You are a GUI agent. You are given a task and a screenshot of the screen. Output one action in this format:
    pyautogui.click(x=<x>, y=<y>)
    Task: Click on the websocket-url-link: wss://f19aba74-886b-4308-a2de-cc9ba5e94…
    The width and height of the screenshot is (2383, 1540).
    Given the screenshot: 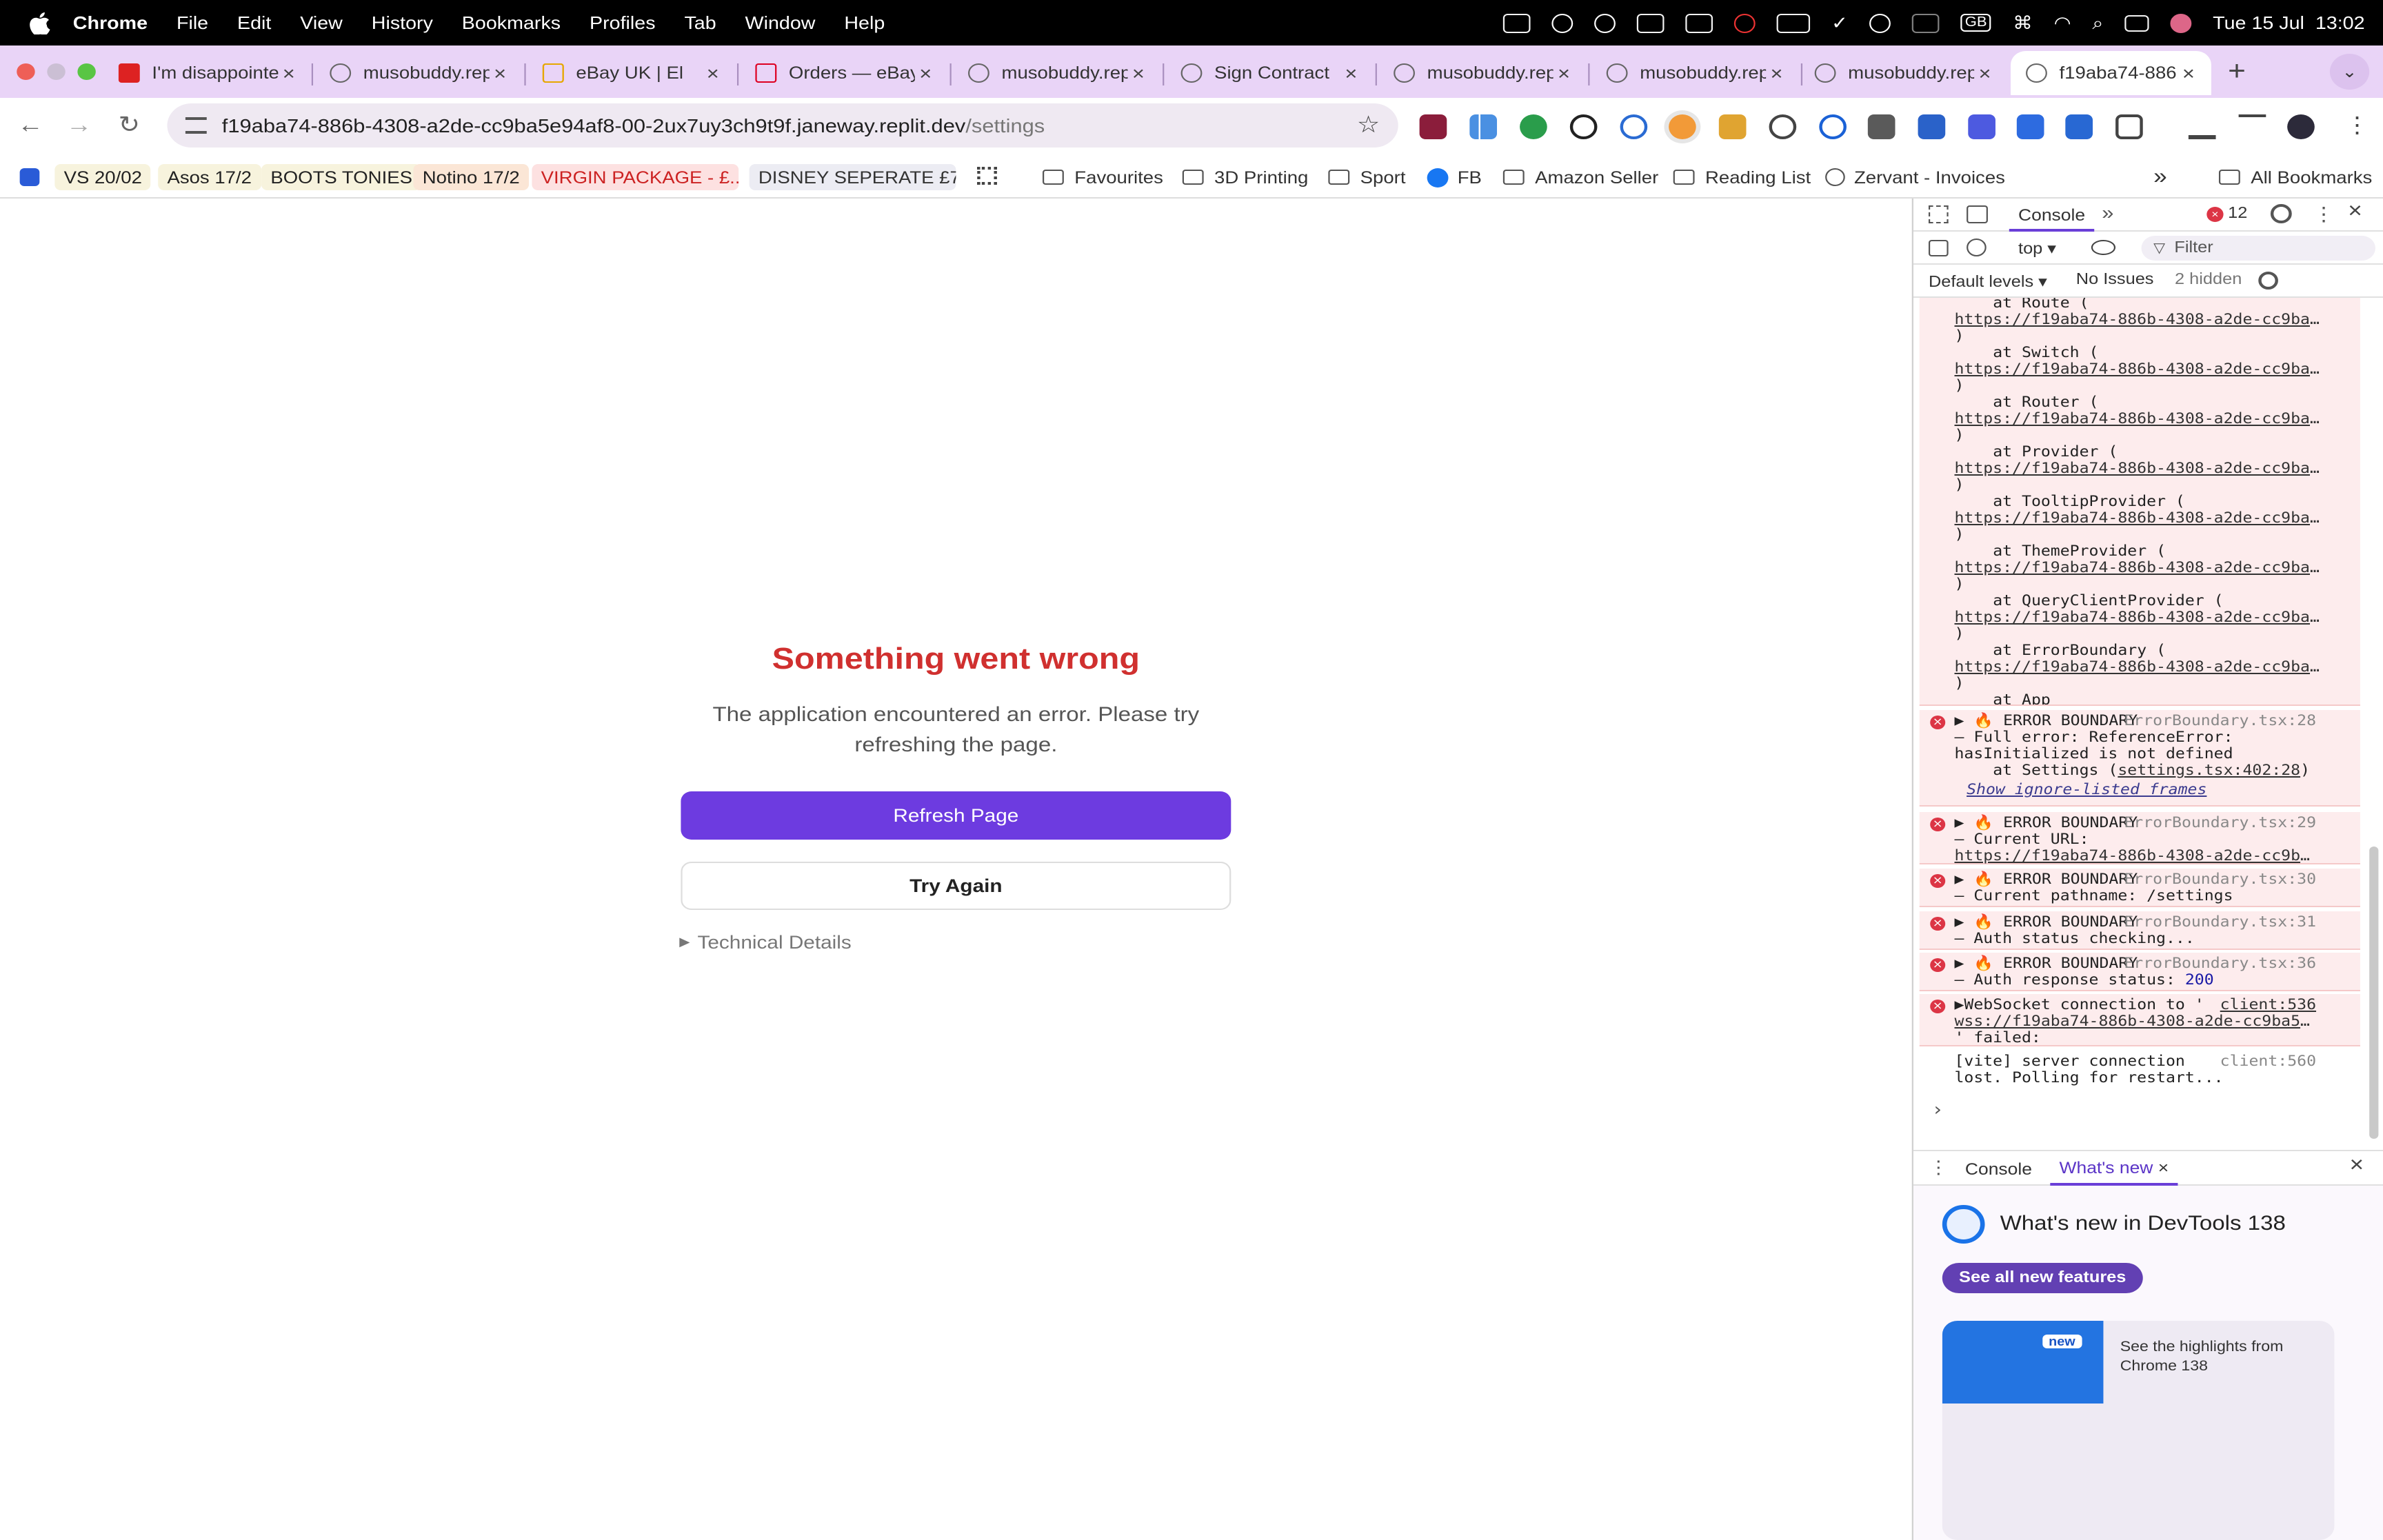 What is the action you would take?
    pyautogui.click(x=2136, y=1022)
    